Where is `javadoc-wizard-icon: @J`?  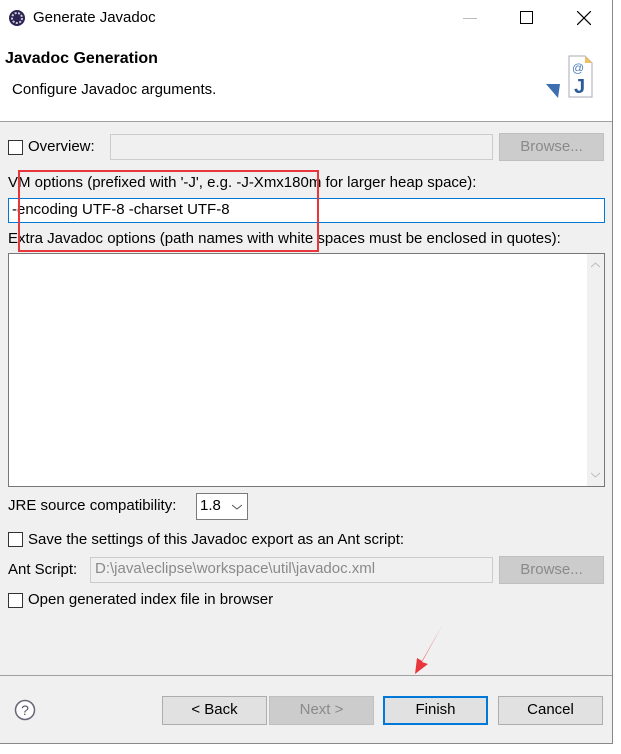 javadoc-wizard-icon: @J is located at coordinates (569, 76).